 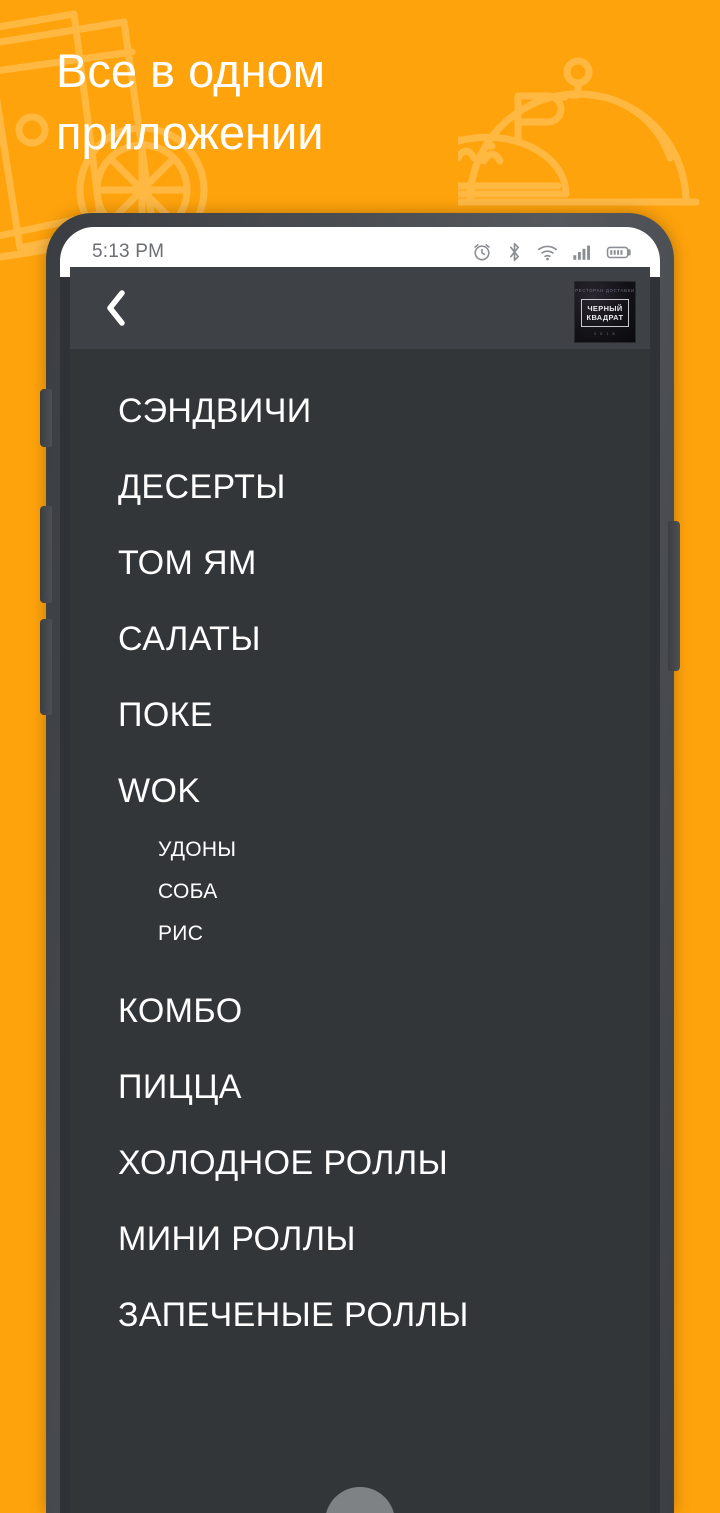 What do you see at coordinates (360, 1315) in the screenshot?
I see `menu-item: ЗАПЕЧЕНЫЕ РОЛЛЫ` at bounding box center [360, 1315].